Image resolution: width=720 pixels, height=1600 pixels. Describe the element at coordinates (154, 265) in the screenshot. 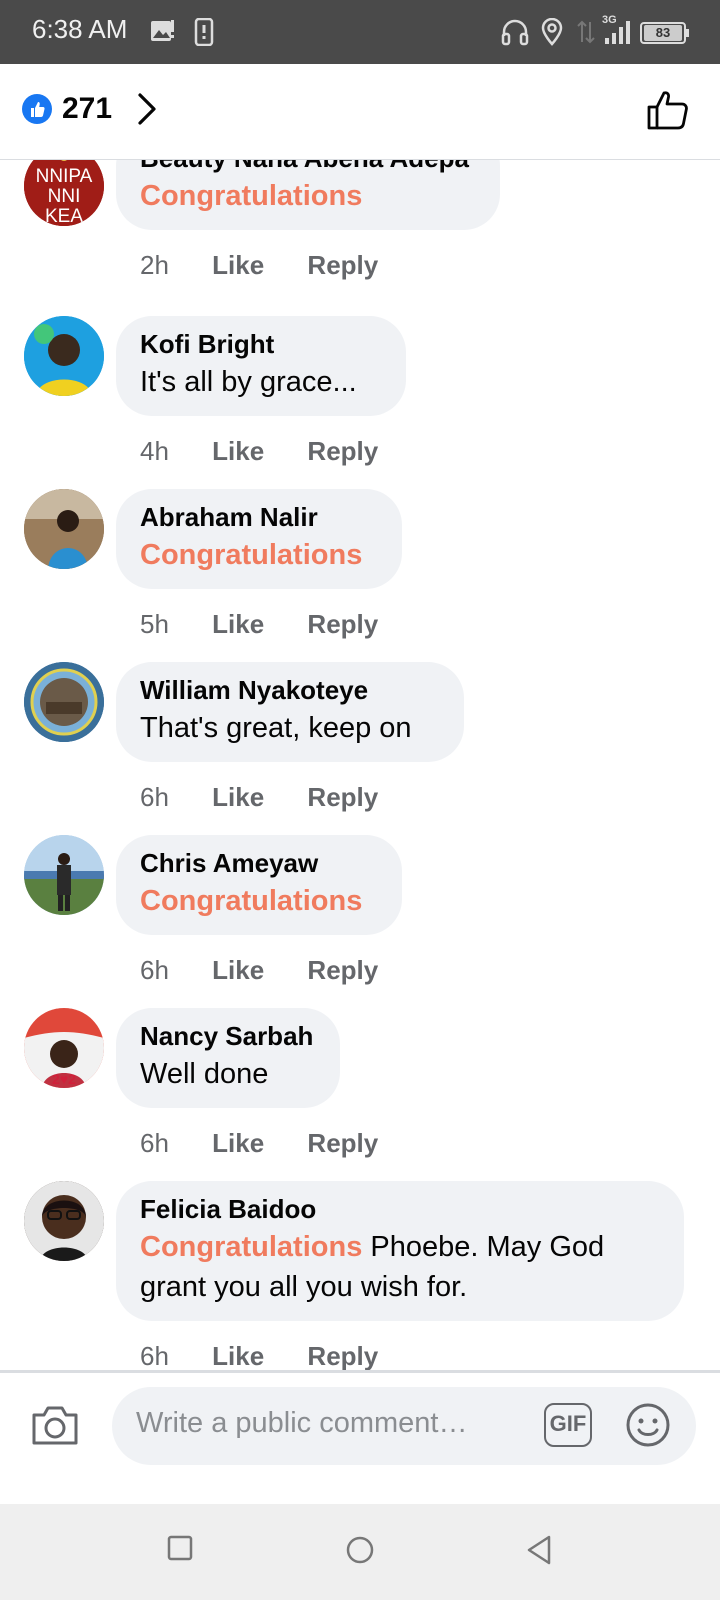

I see `comment-age: 2h` at that location.